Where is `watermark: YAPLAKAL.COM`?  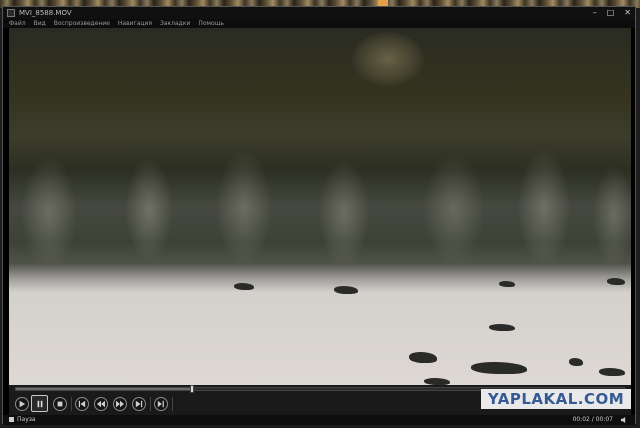 watermark: YAPLAKAL.COM is located at coordinates (556, 399).